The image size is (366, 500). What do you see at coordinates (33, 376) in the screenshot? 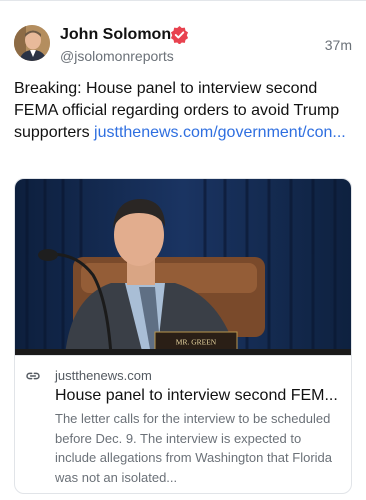
I see `link-icon` at bounding box center [33, 376].